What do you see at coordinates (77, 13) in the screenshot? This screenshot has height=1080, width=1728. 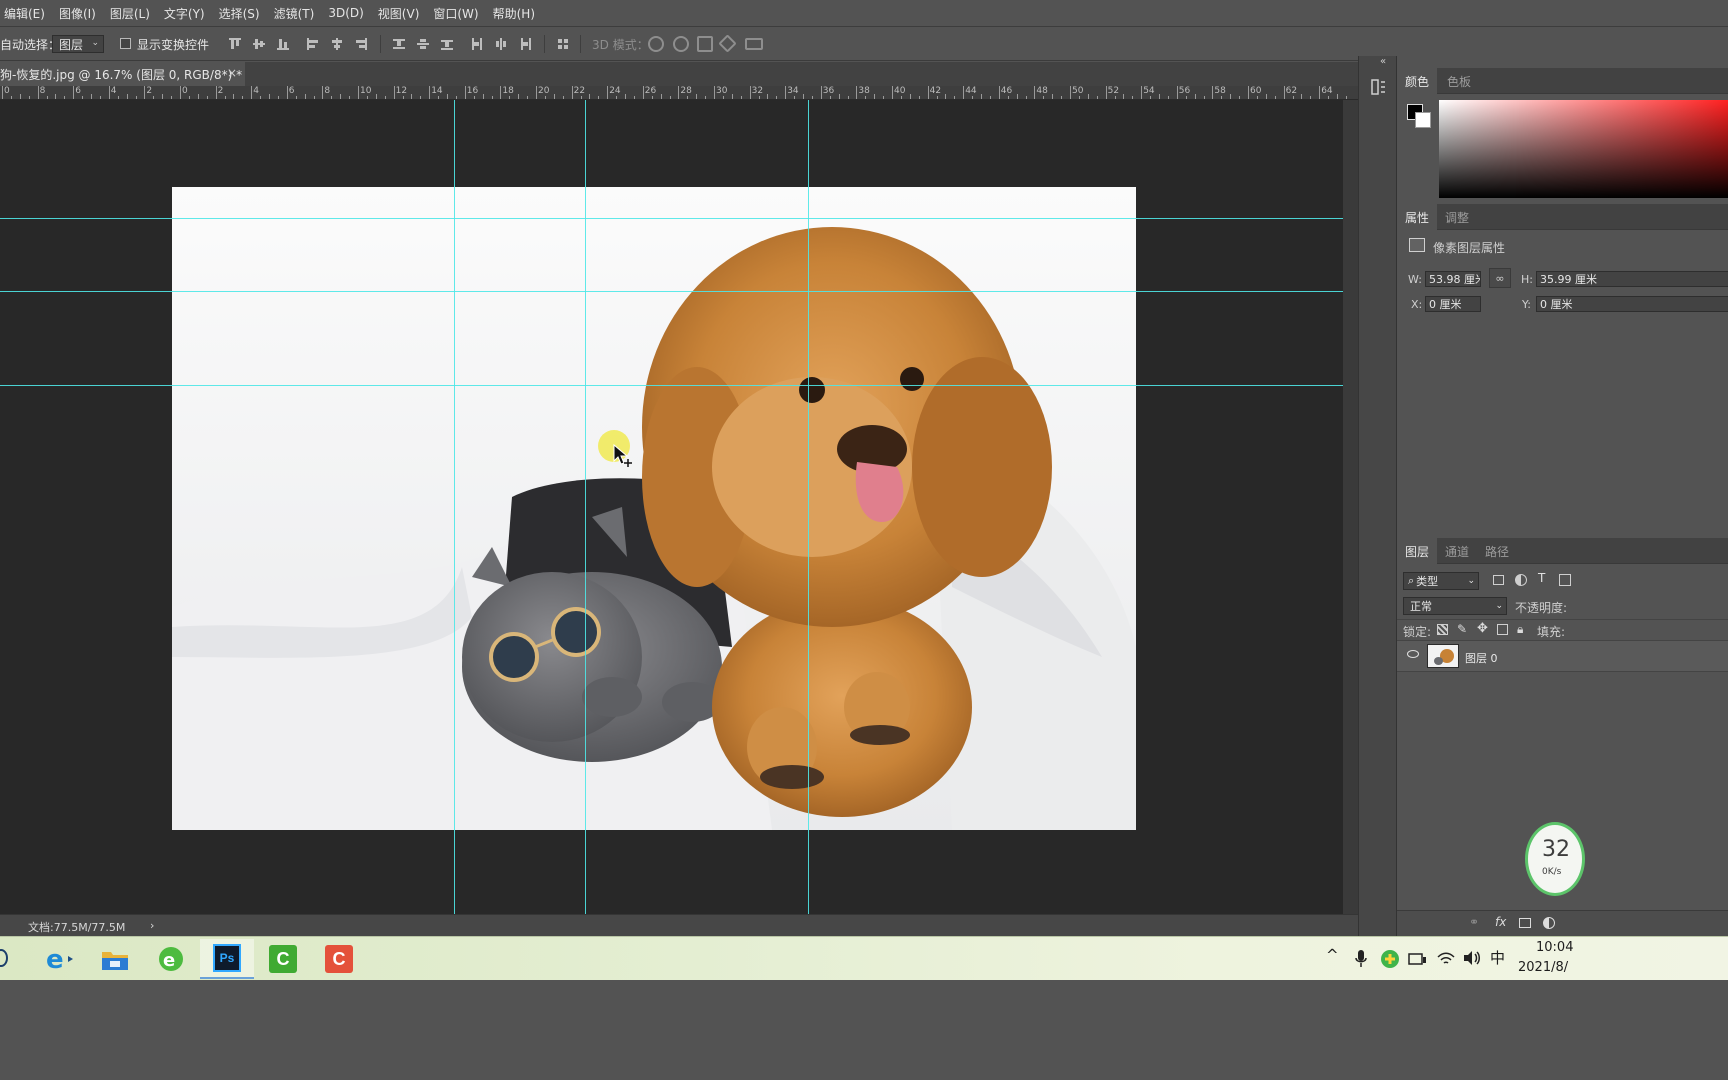 I see `menu-image: 图像(I)` at bounding box center [77, 13].